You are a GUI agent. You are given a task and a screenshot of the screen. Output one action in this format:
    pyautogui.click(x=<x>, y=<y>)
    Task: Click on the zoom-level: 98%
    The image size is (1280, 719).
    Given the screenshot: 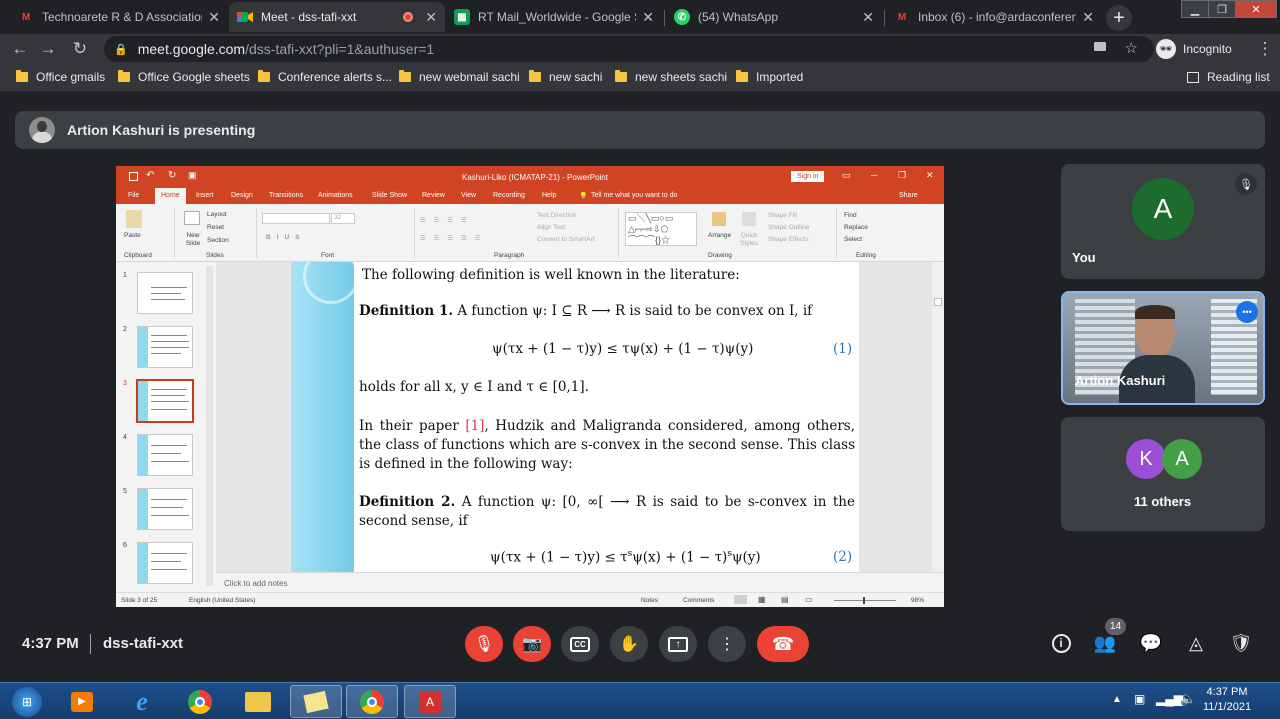 What is the action you would take?
    pyautogui.click(x=917, y=600)
    